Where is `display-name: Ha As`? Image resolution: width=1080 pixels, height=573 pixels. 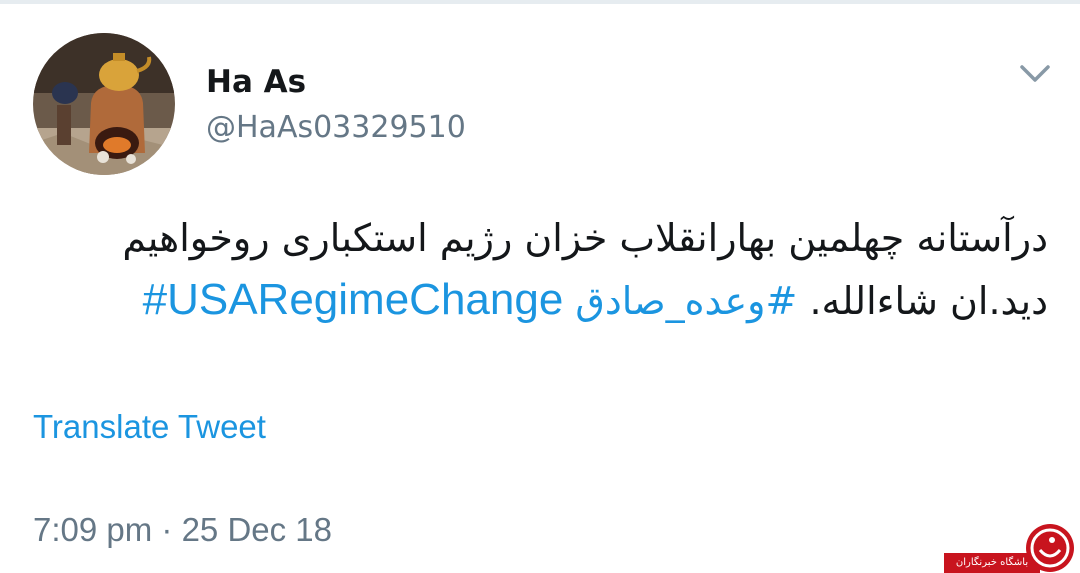
display-name: Ha As is located at coordinates (256, 82).